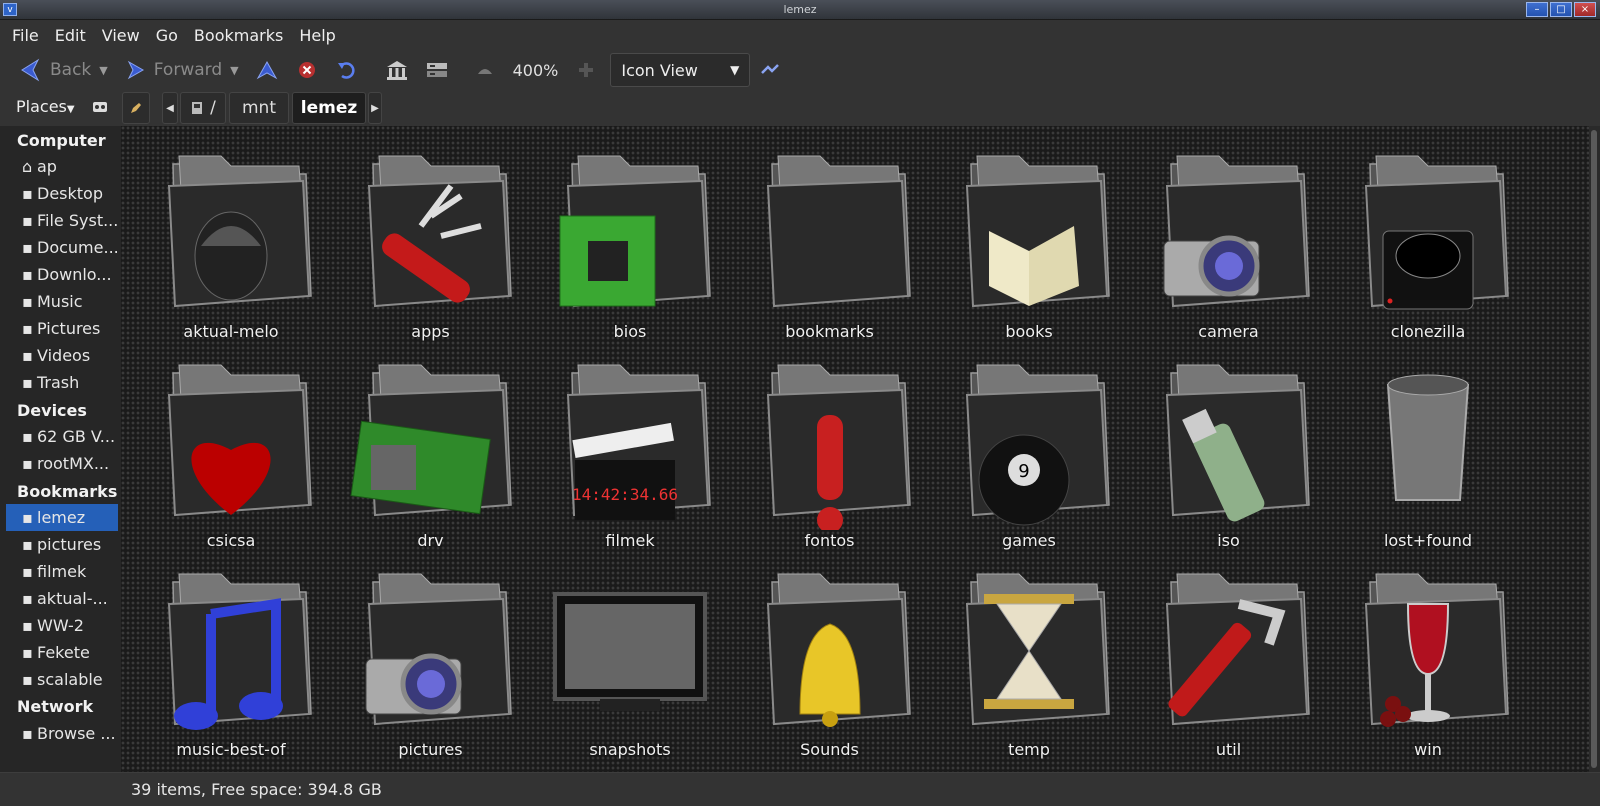 This screenshot has width=1600, height=806. I want to click on back-history-dropdown: ▼, so click(103, 70).